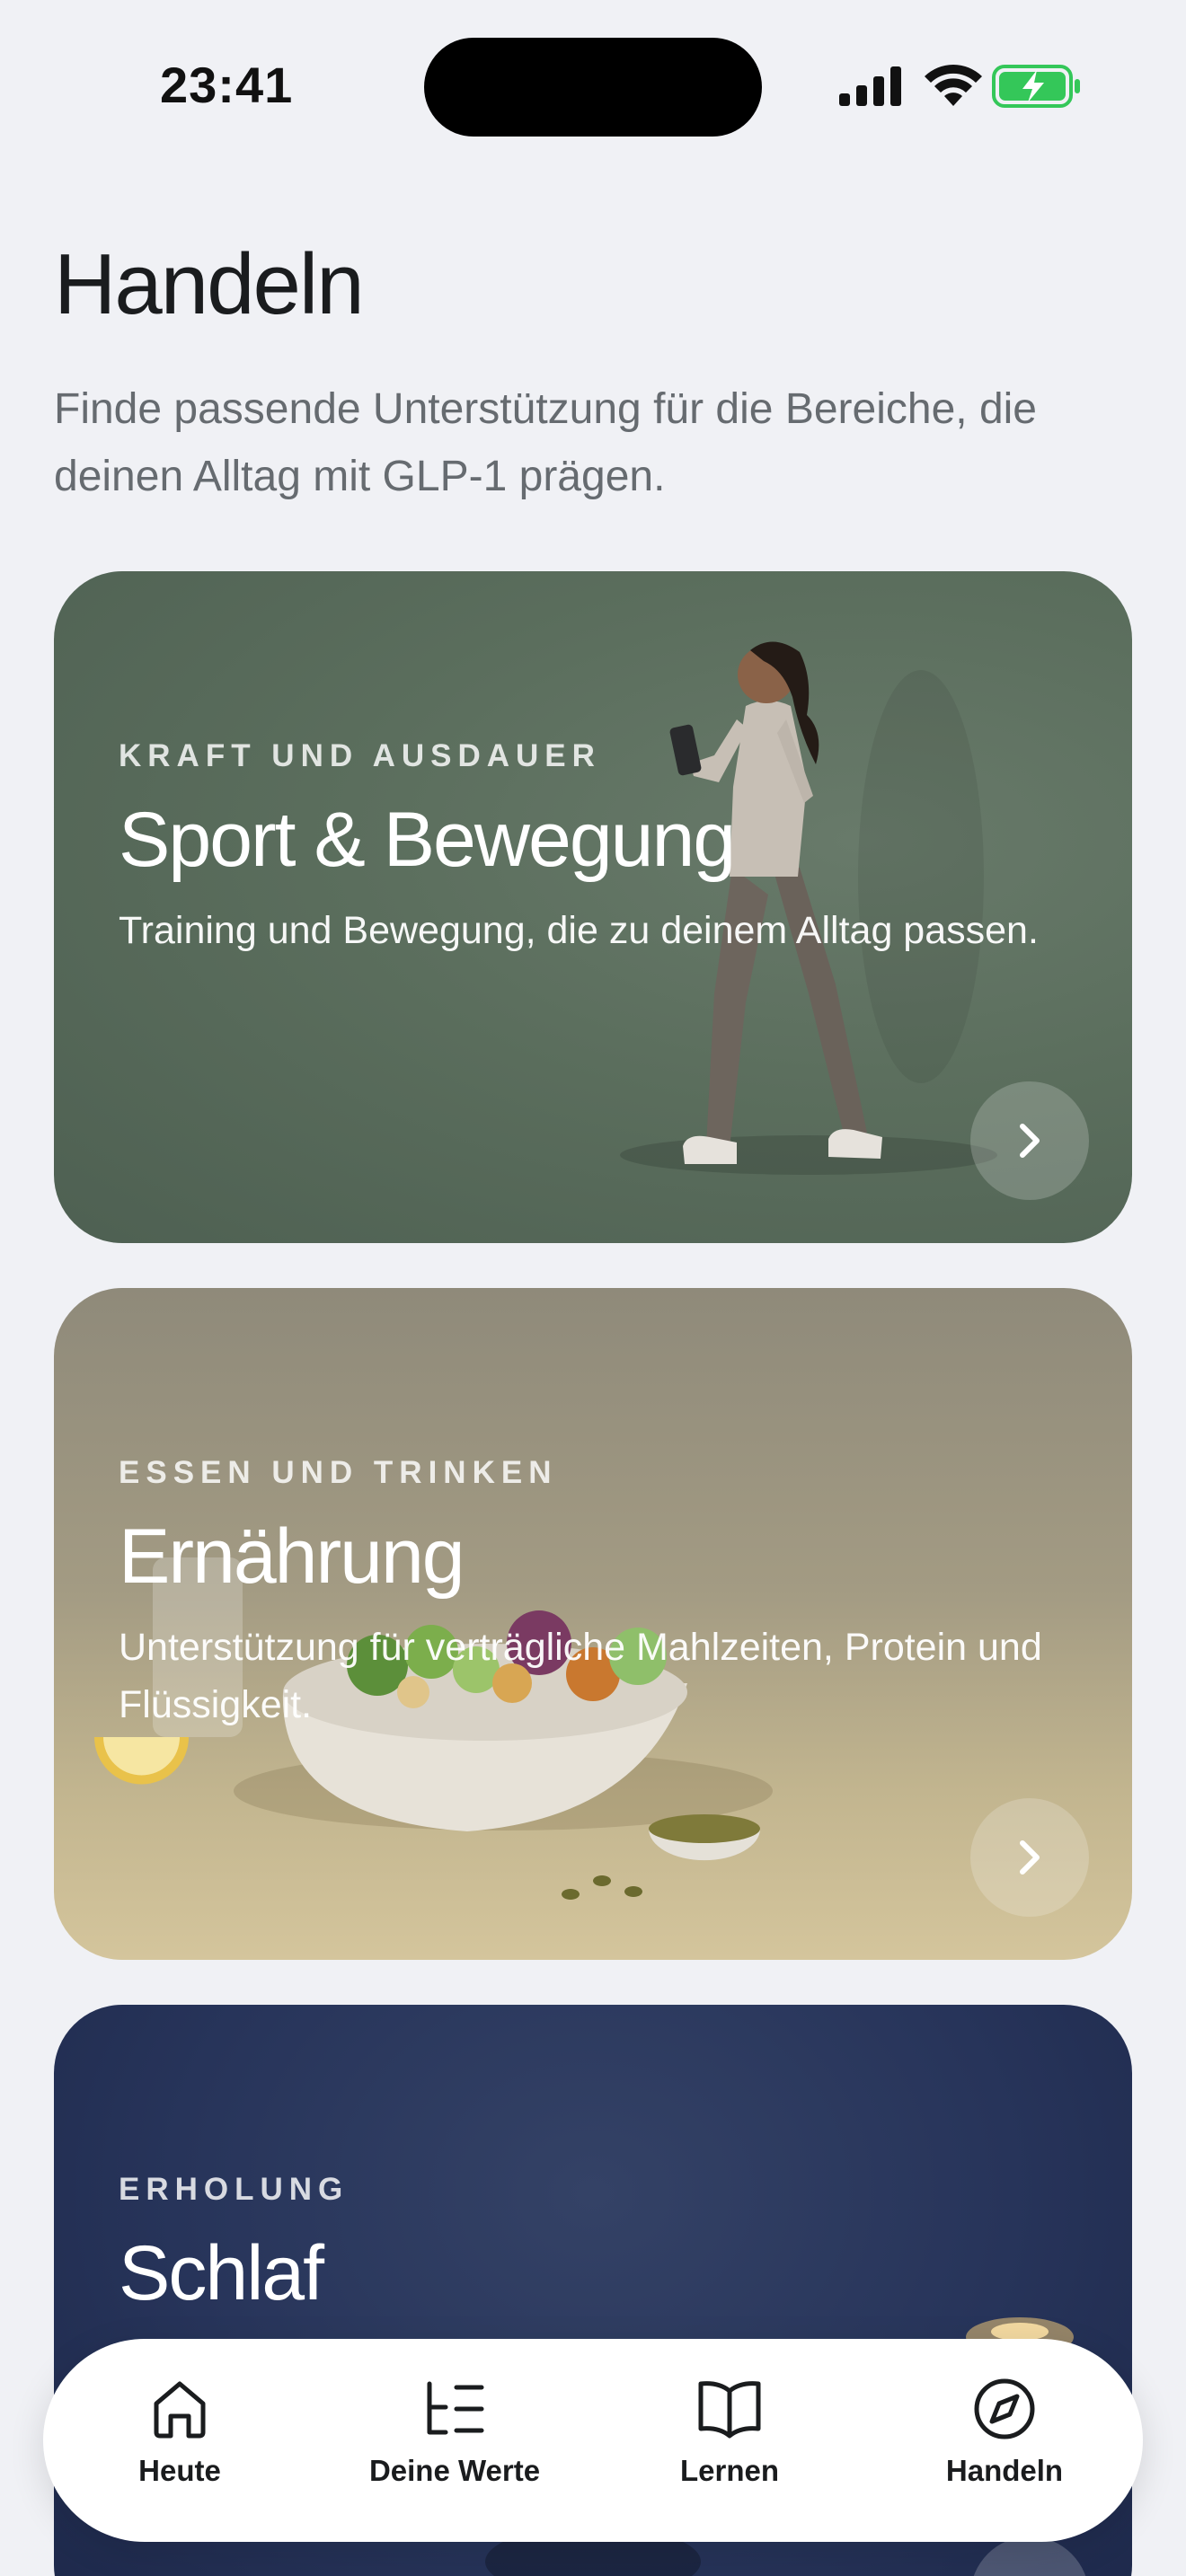 The width and height of the screenshot is (1186, 2576). I want to click on compass-icon, so click(1004, 2408).